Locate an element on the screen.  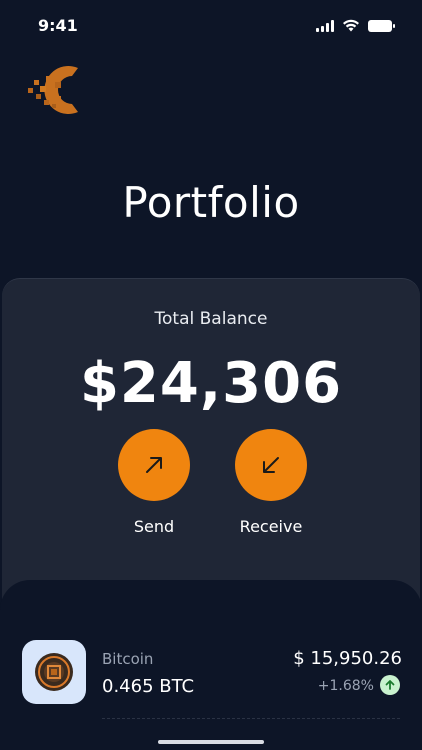
asset-name: Bitcoin is located at coordinates (128, 659).